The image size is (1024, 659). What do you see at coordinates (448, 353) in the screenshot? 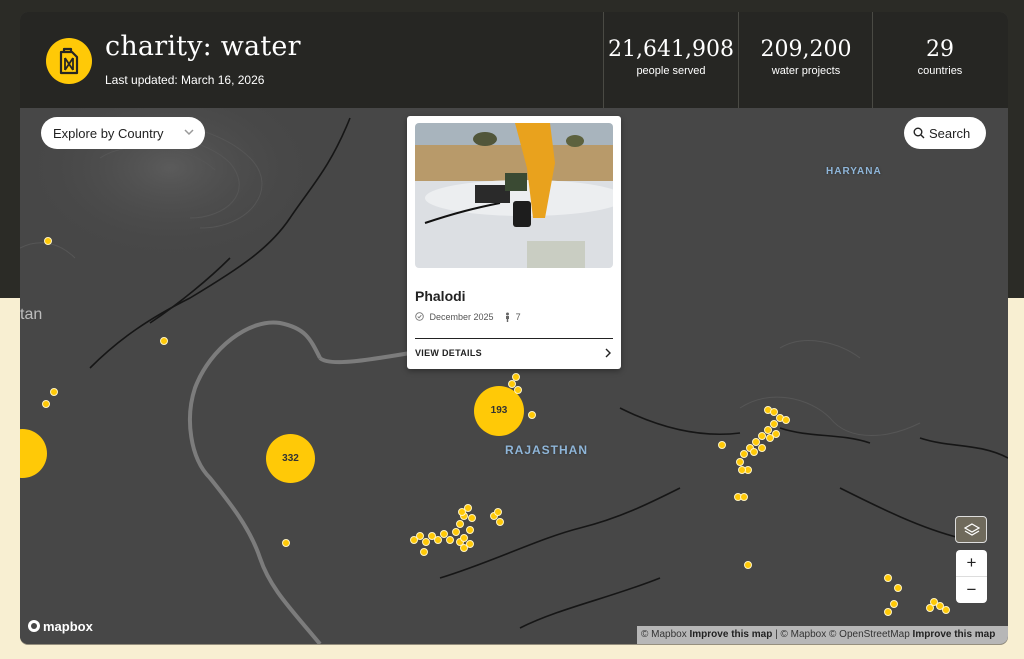
I see `view-details-link: VIEW DETAILS` at bounding box center [448, 353].